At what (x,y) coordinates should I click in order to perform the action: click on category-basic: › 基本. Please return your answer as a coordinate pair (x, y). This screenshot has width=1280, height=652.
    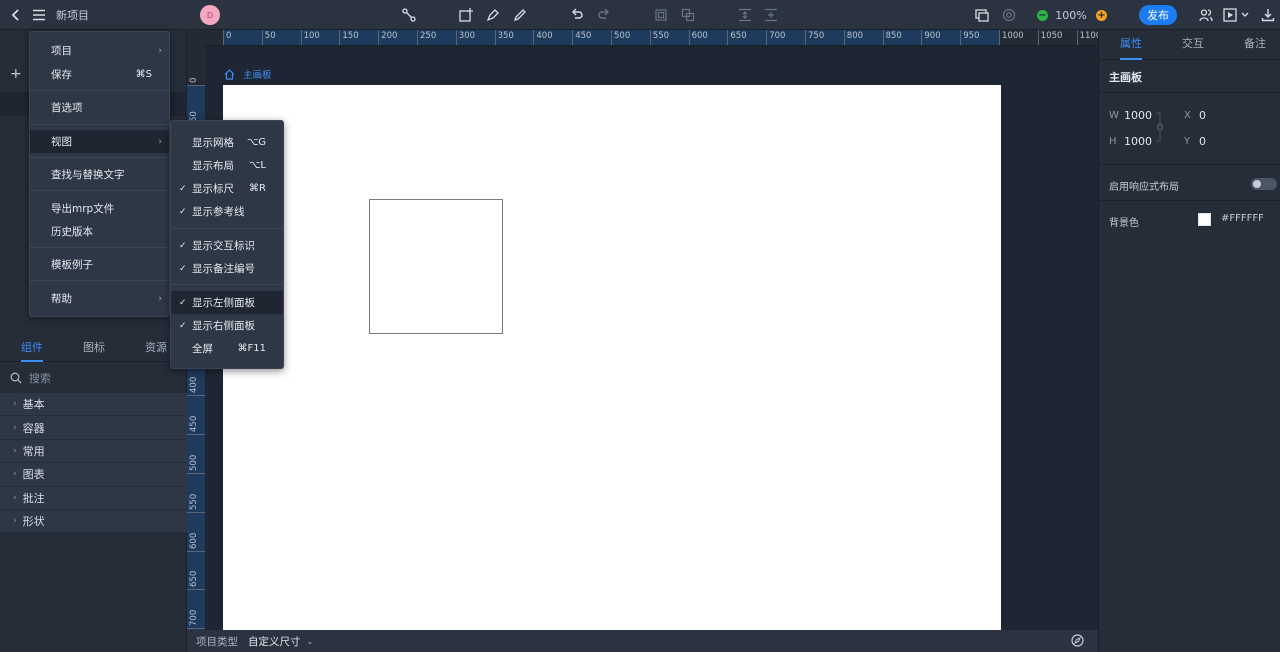
    Looking at the image, I should click on (93, 405).